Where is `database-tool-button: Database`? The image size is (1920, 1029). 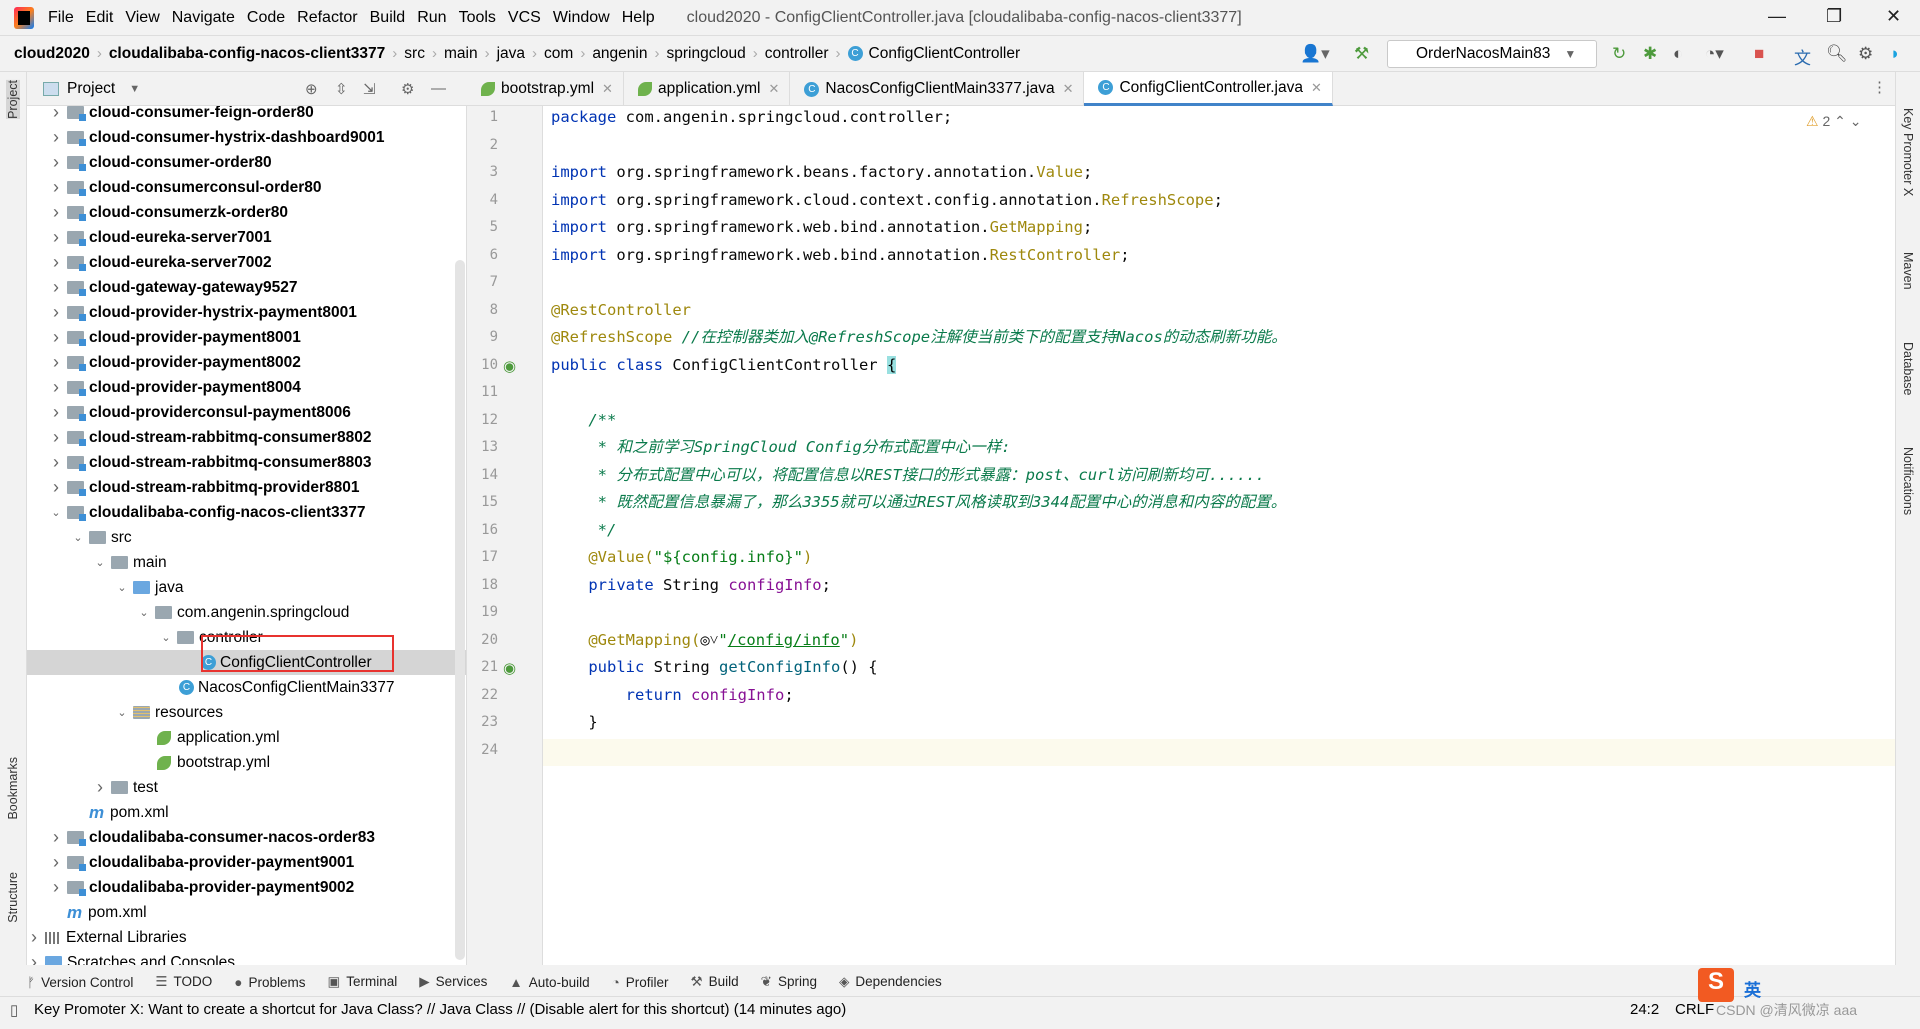
database-tool-button: Database is located at coordinates (1908, 369).